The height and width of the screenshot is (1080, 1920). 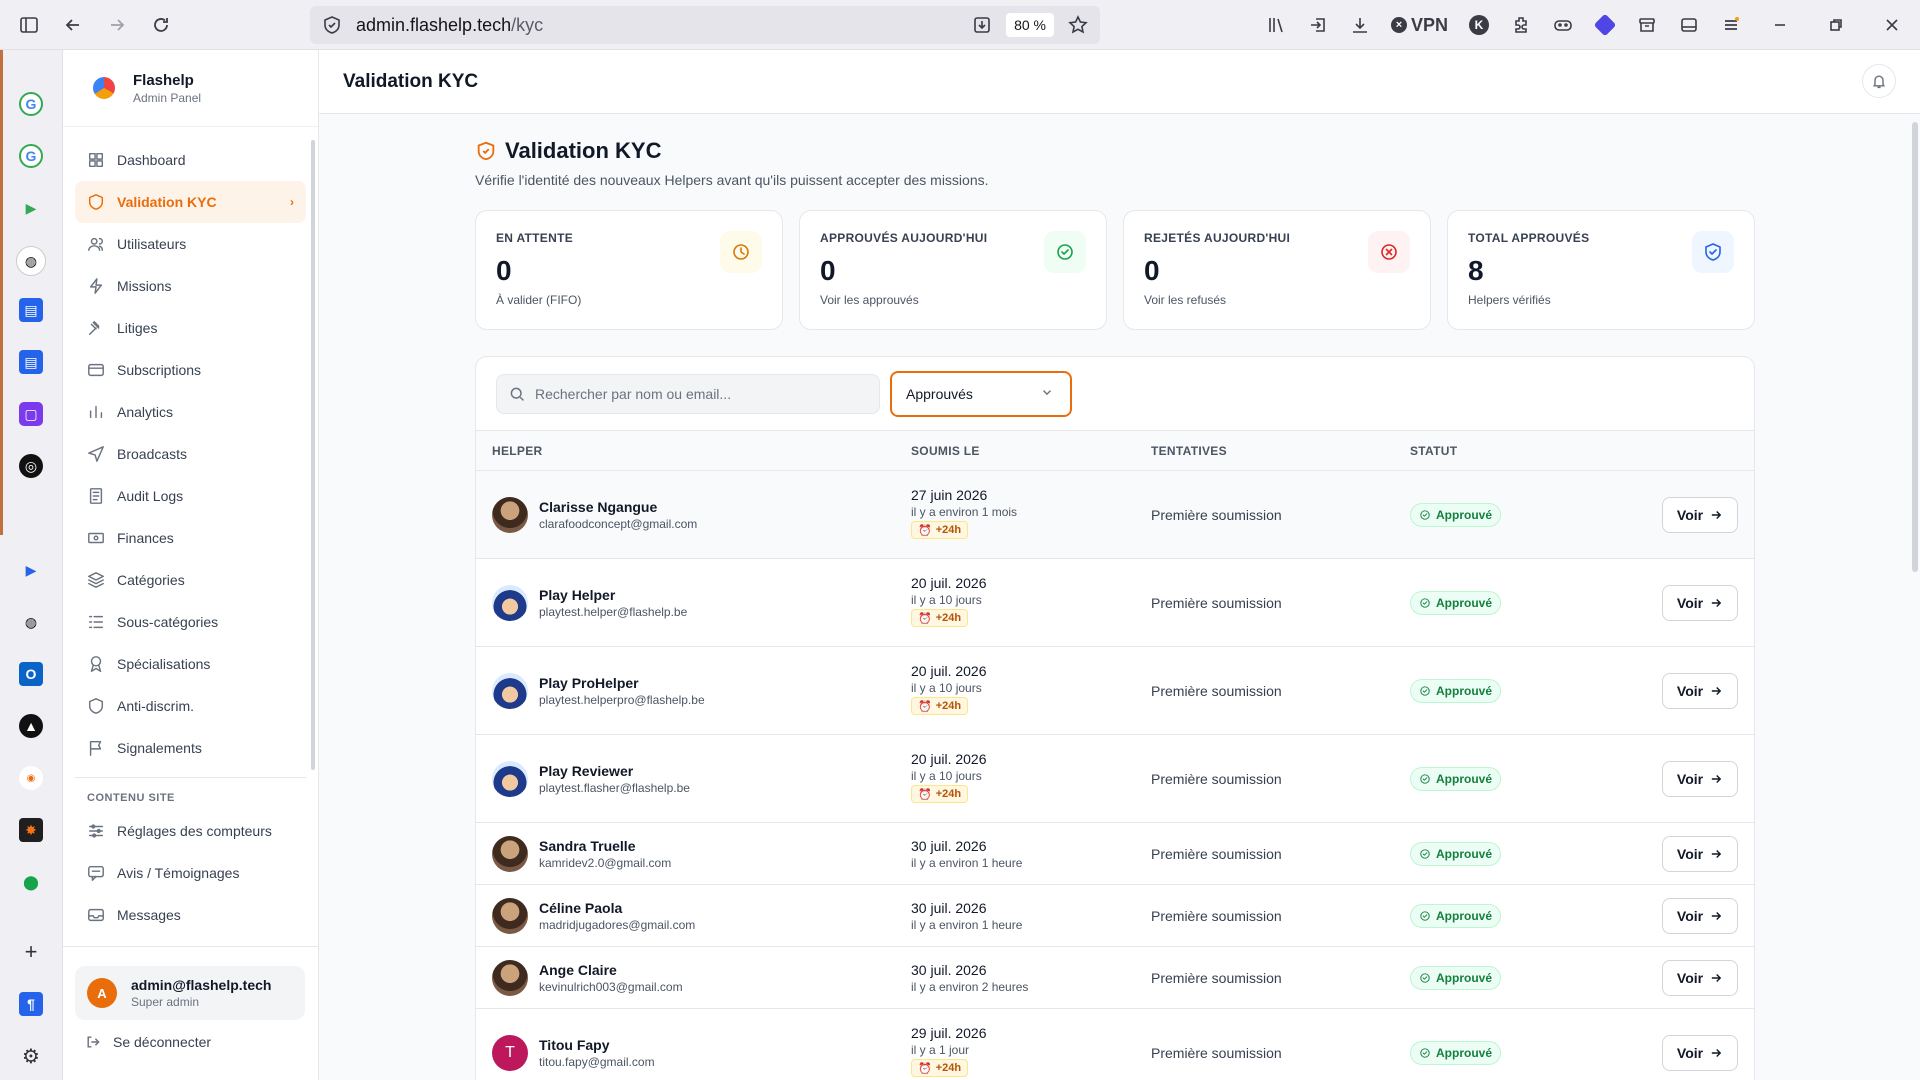 What do you see at coordinates (597, 1062) in the screenshot?
I see `helper-email: titou.fapy@gmail.com` at bounding box center [597, 1062].